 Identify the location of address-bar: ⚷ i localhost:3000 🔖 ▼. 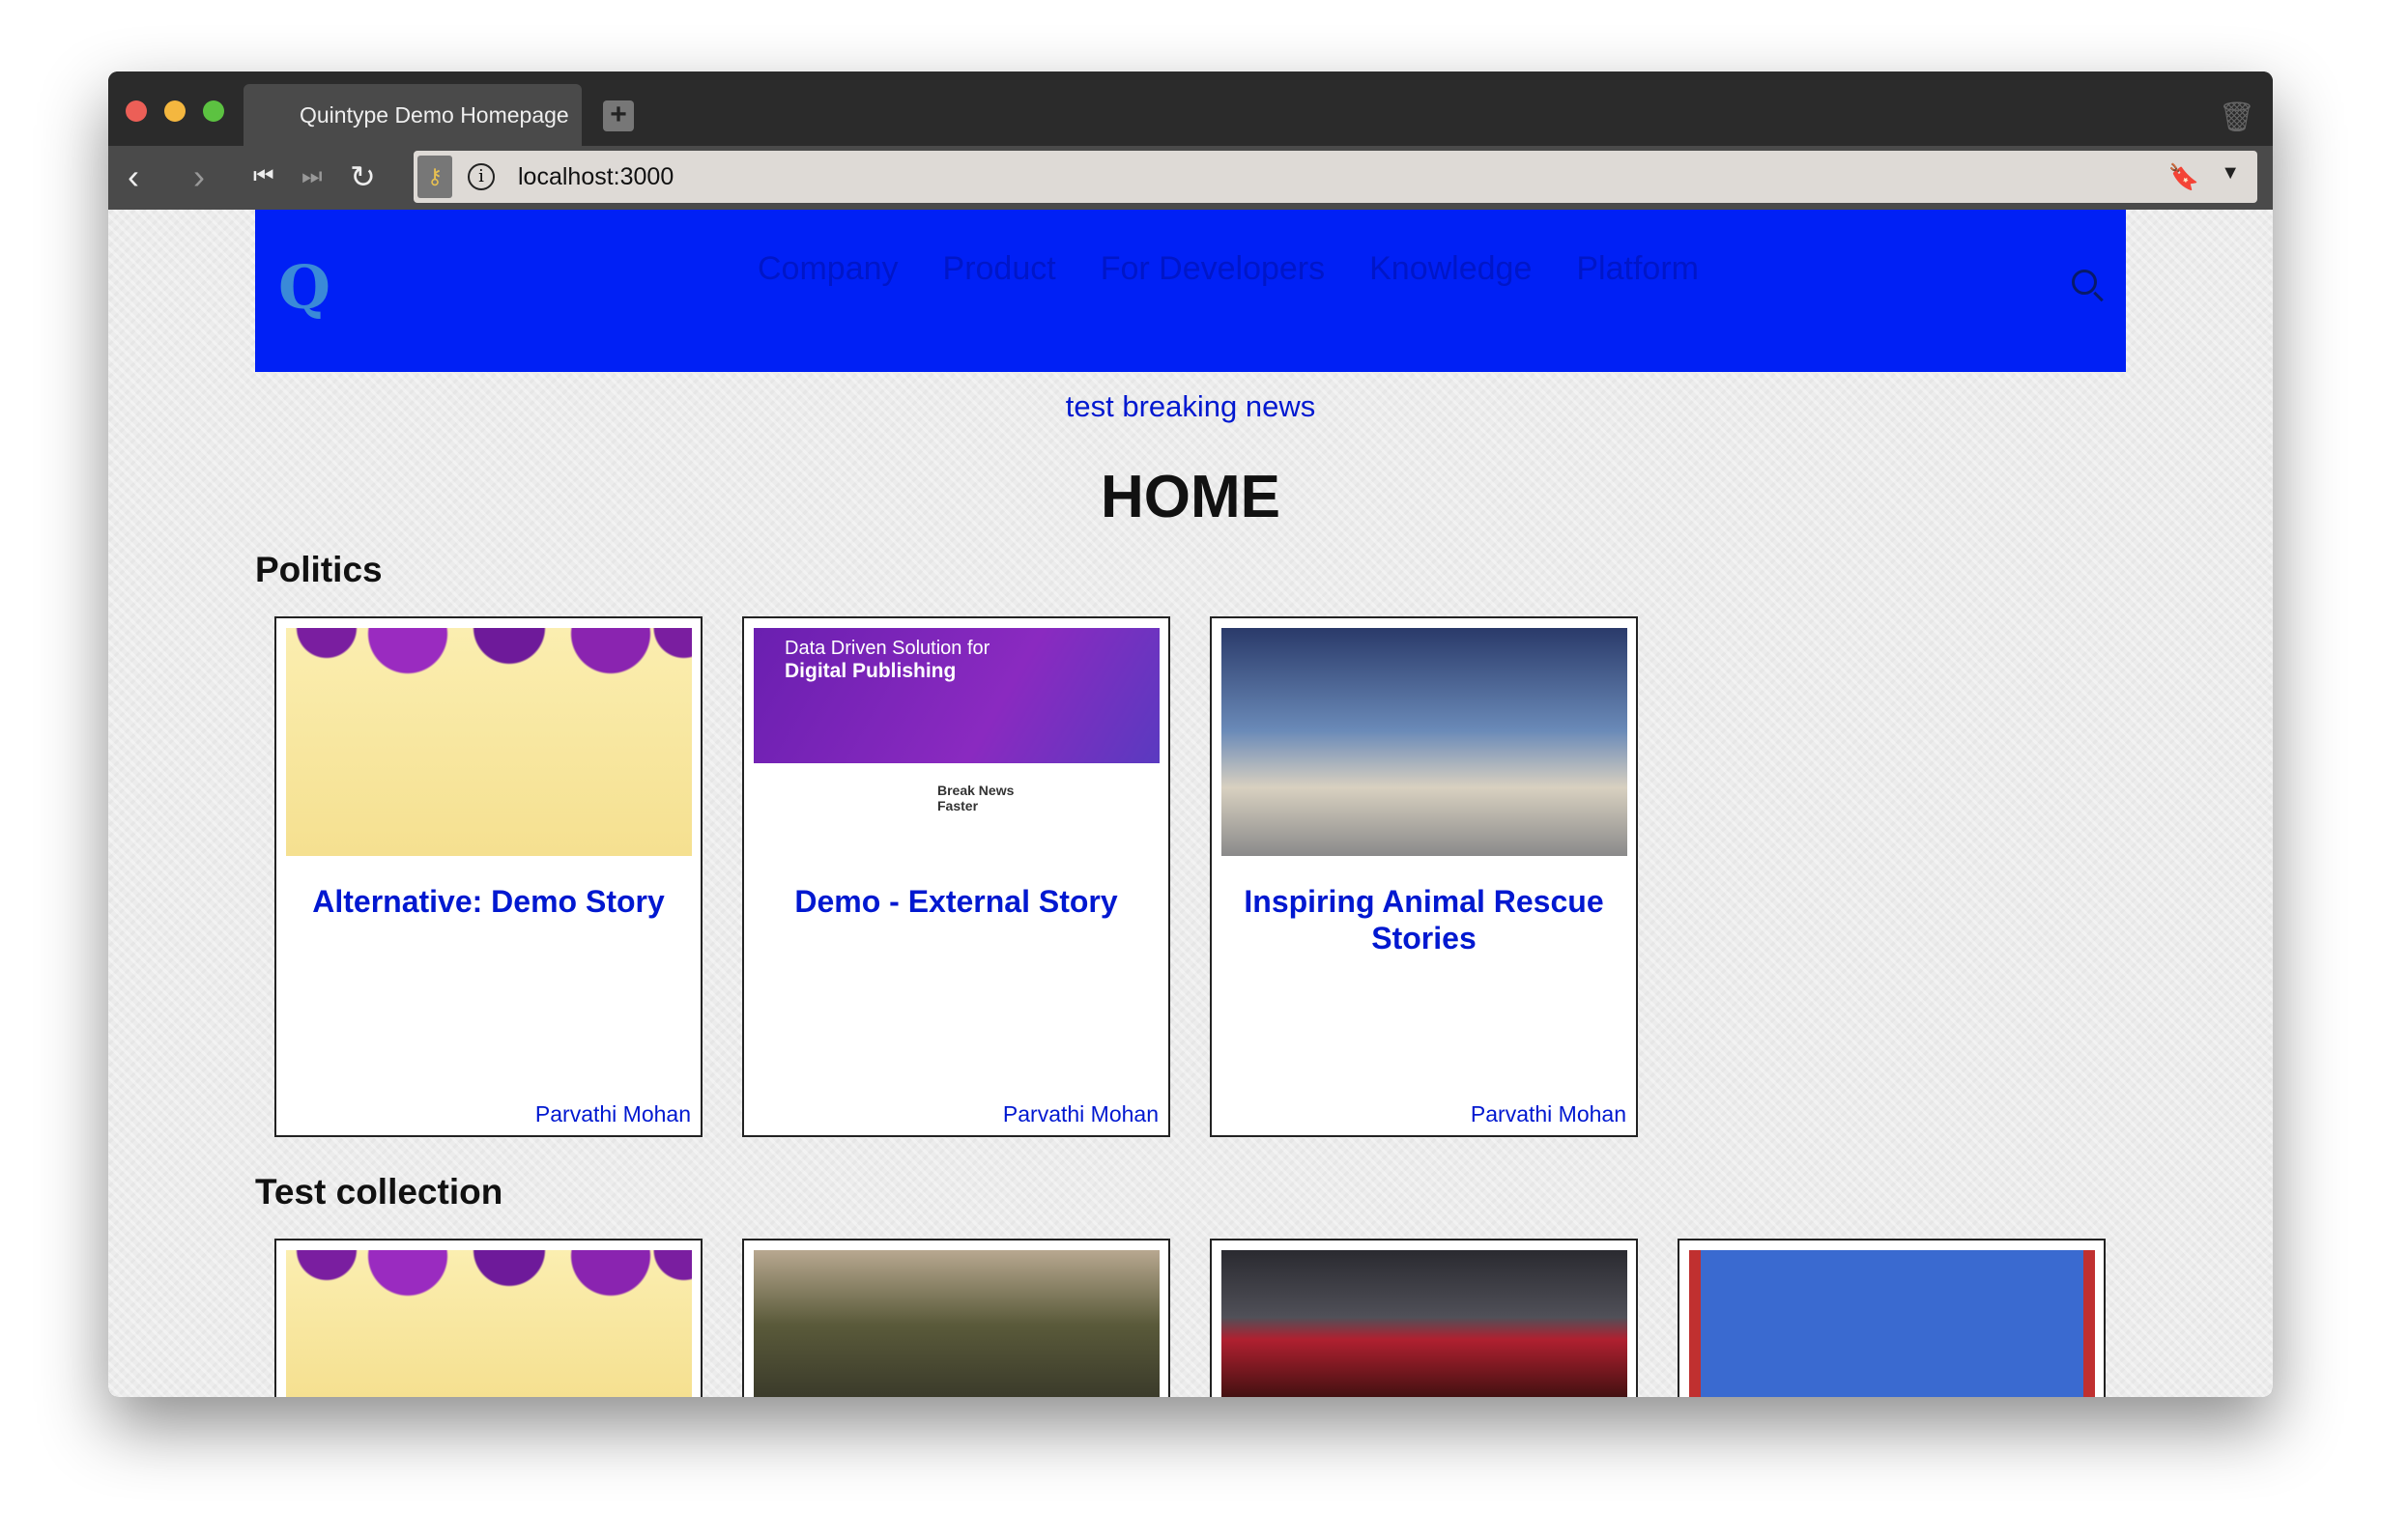
(1335, 177).